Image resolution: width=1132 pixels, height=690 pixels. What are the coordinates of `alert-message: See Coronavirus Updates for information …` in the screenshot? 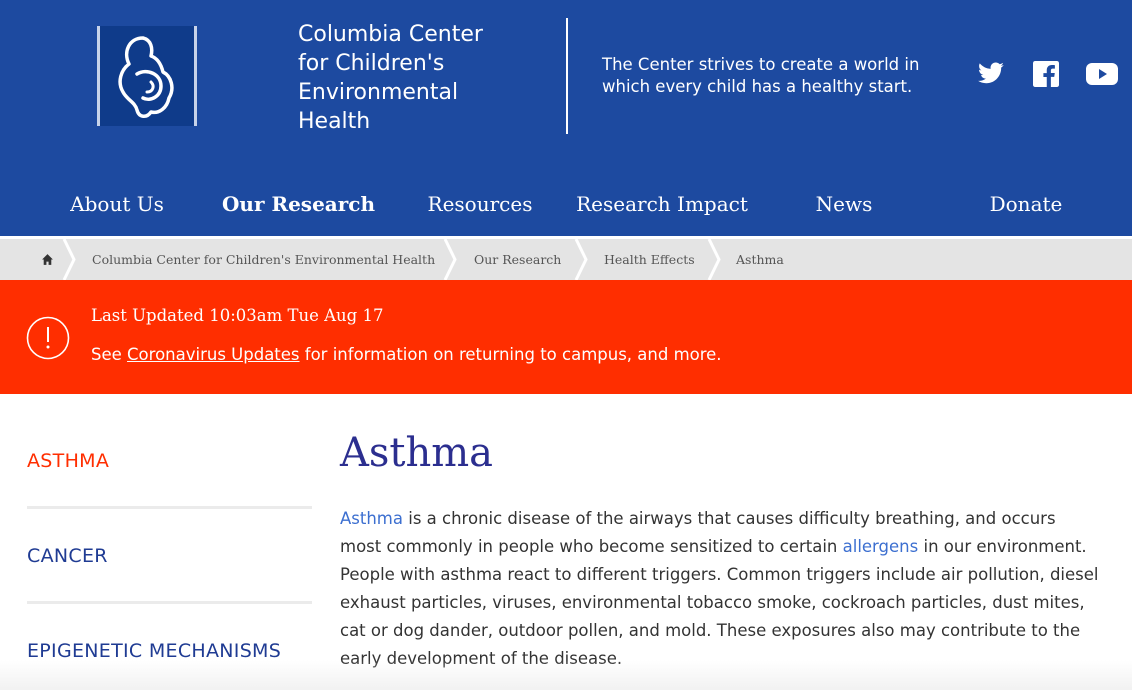 It's located at (406, 354).